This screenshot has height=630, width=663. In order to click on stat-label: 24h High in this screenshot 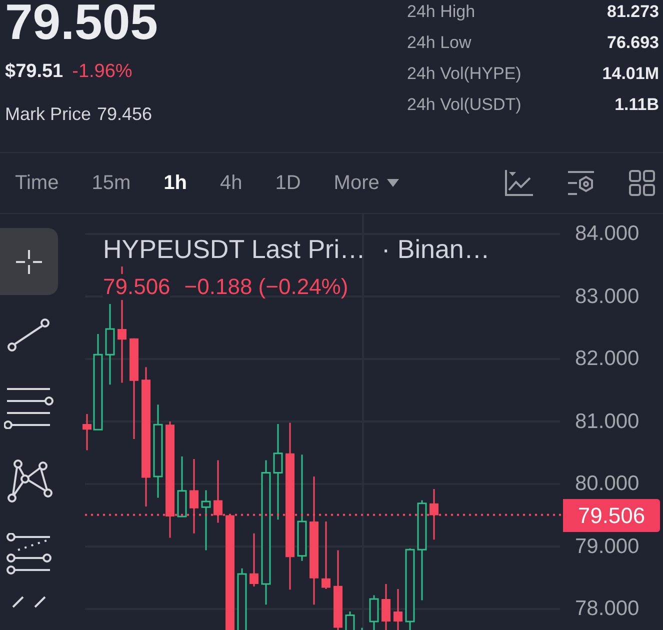, I will do `click(441, 12)`.